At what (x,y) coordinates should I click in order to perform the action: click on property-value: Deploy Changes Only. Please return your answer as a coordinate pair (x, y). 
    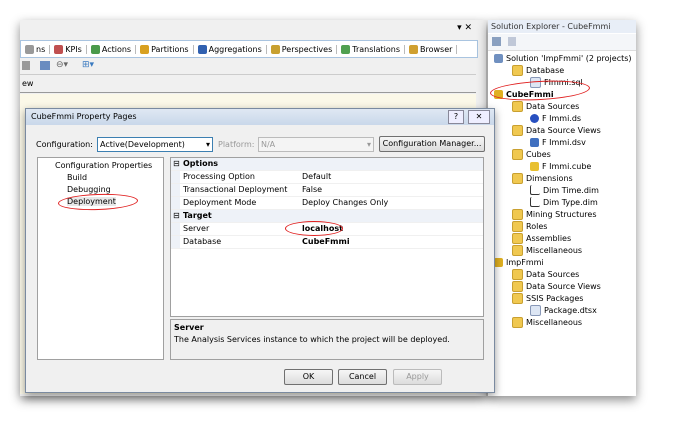
    Looking at the image, I should click on (345, 203).